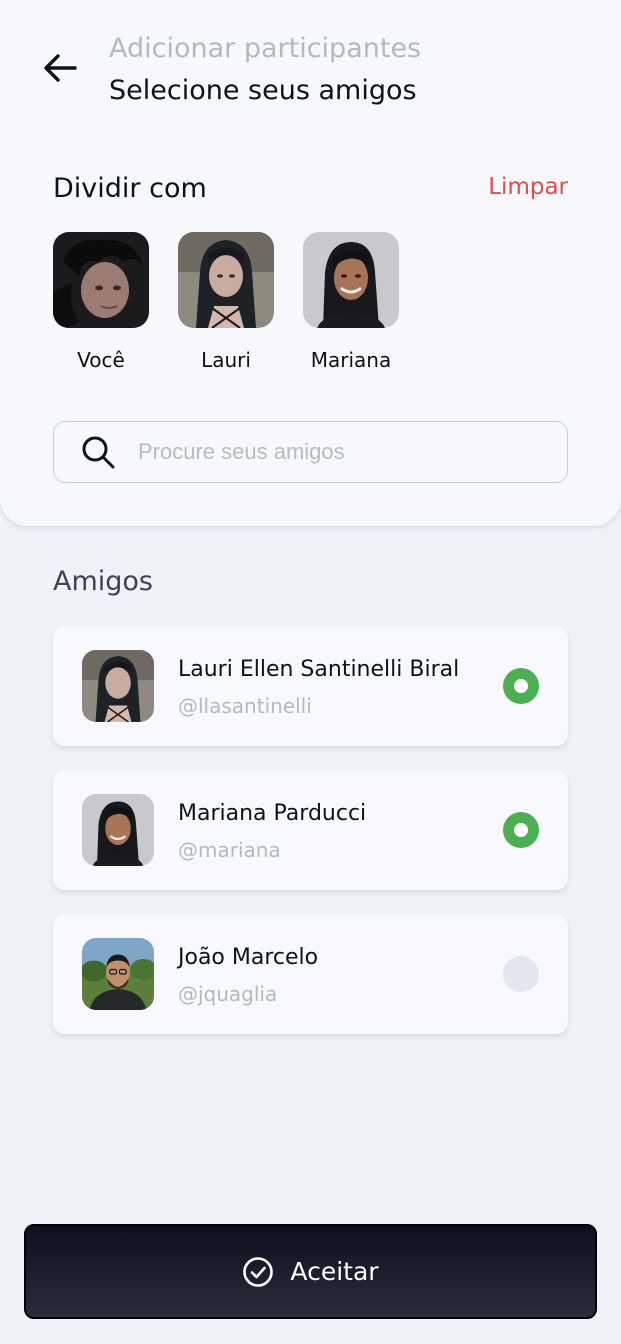 The image size is (621, 1344). I want to click on search-box, so click(310, 452).